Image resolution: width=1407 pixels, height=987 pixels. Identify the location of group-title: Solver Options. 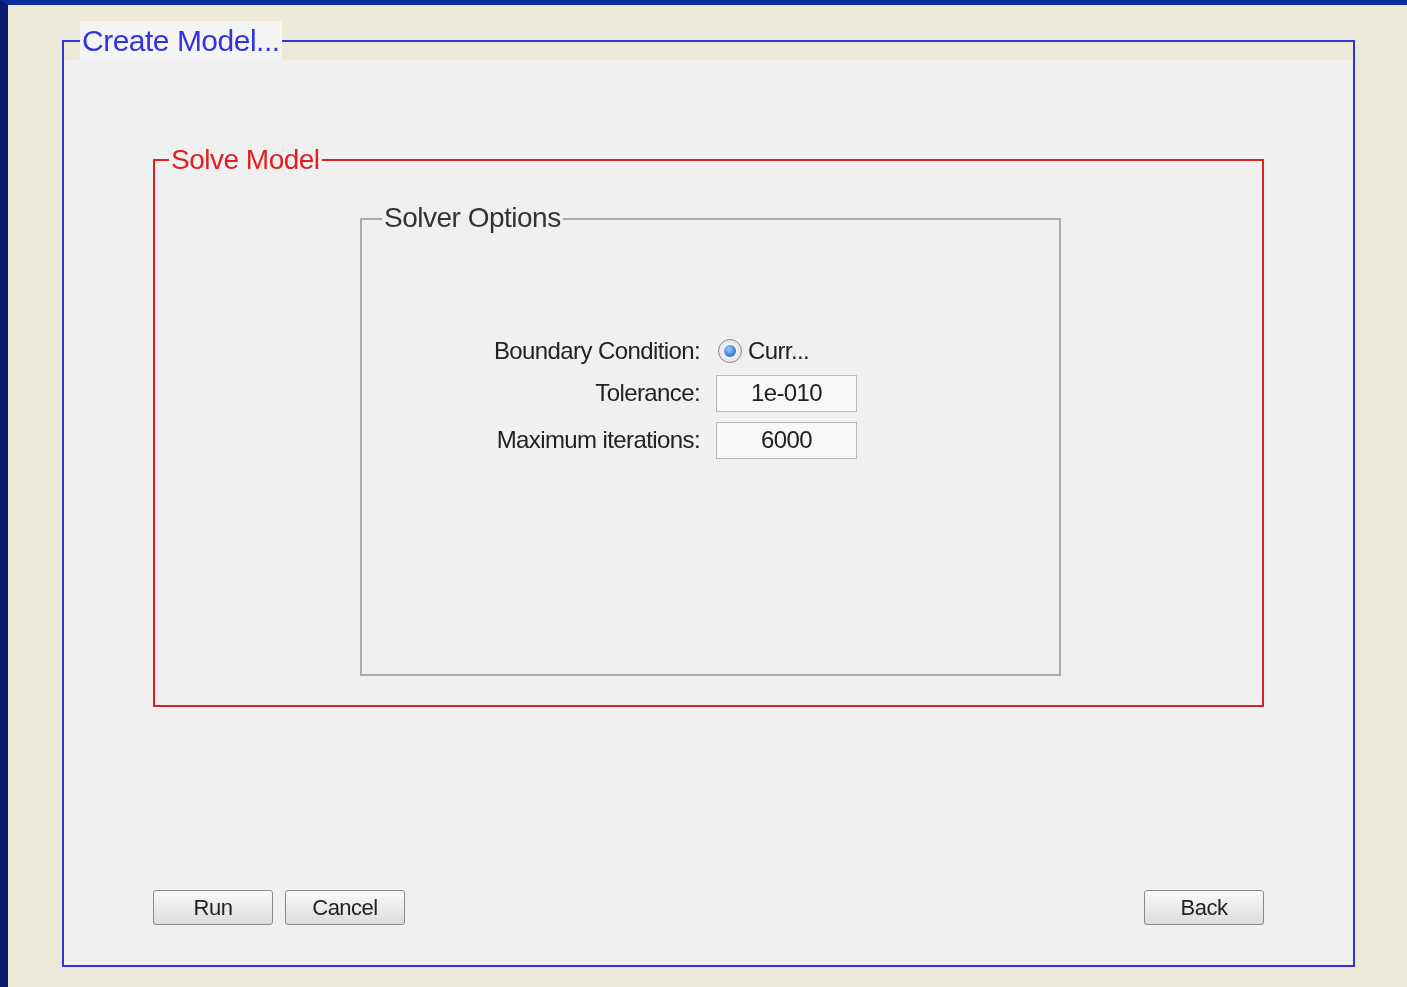
(472, 218).